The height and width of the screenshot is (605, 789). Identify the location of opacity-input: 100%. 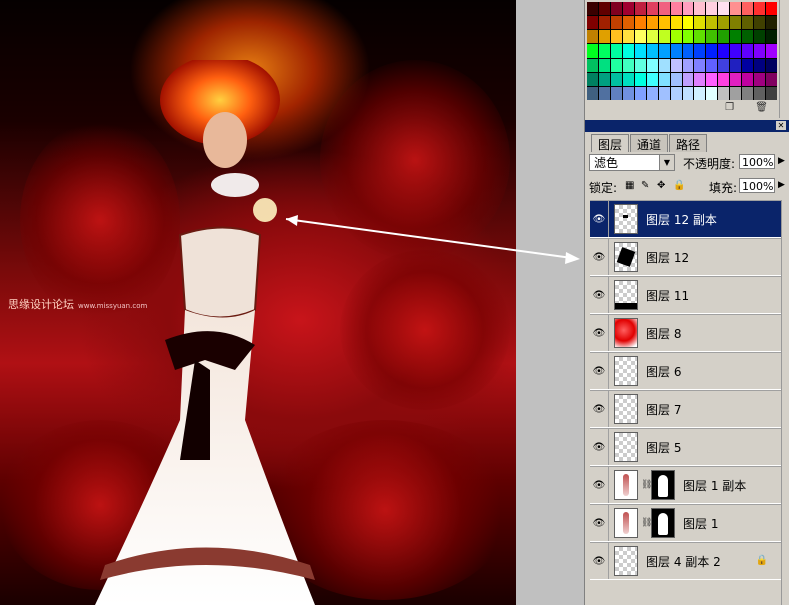
(757, 161).